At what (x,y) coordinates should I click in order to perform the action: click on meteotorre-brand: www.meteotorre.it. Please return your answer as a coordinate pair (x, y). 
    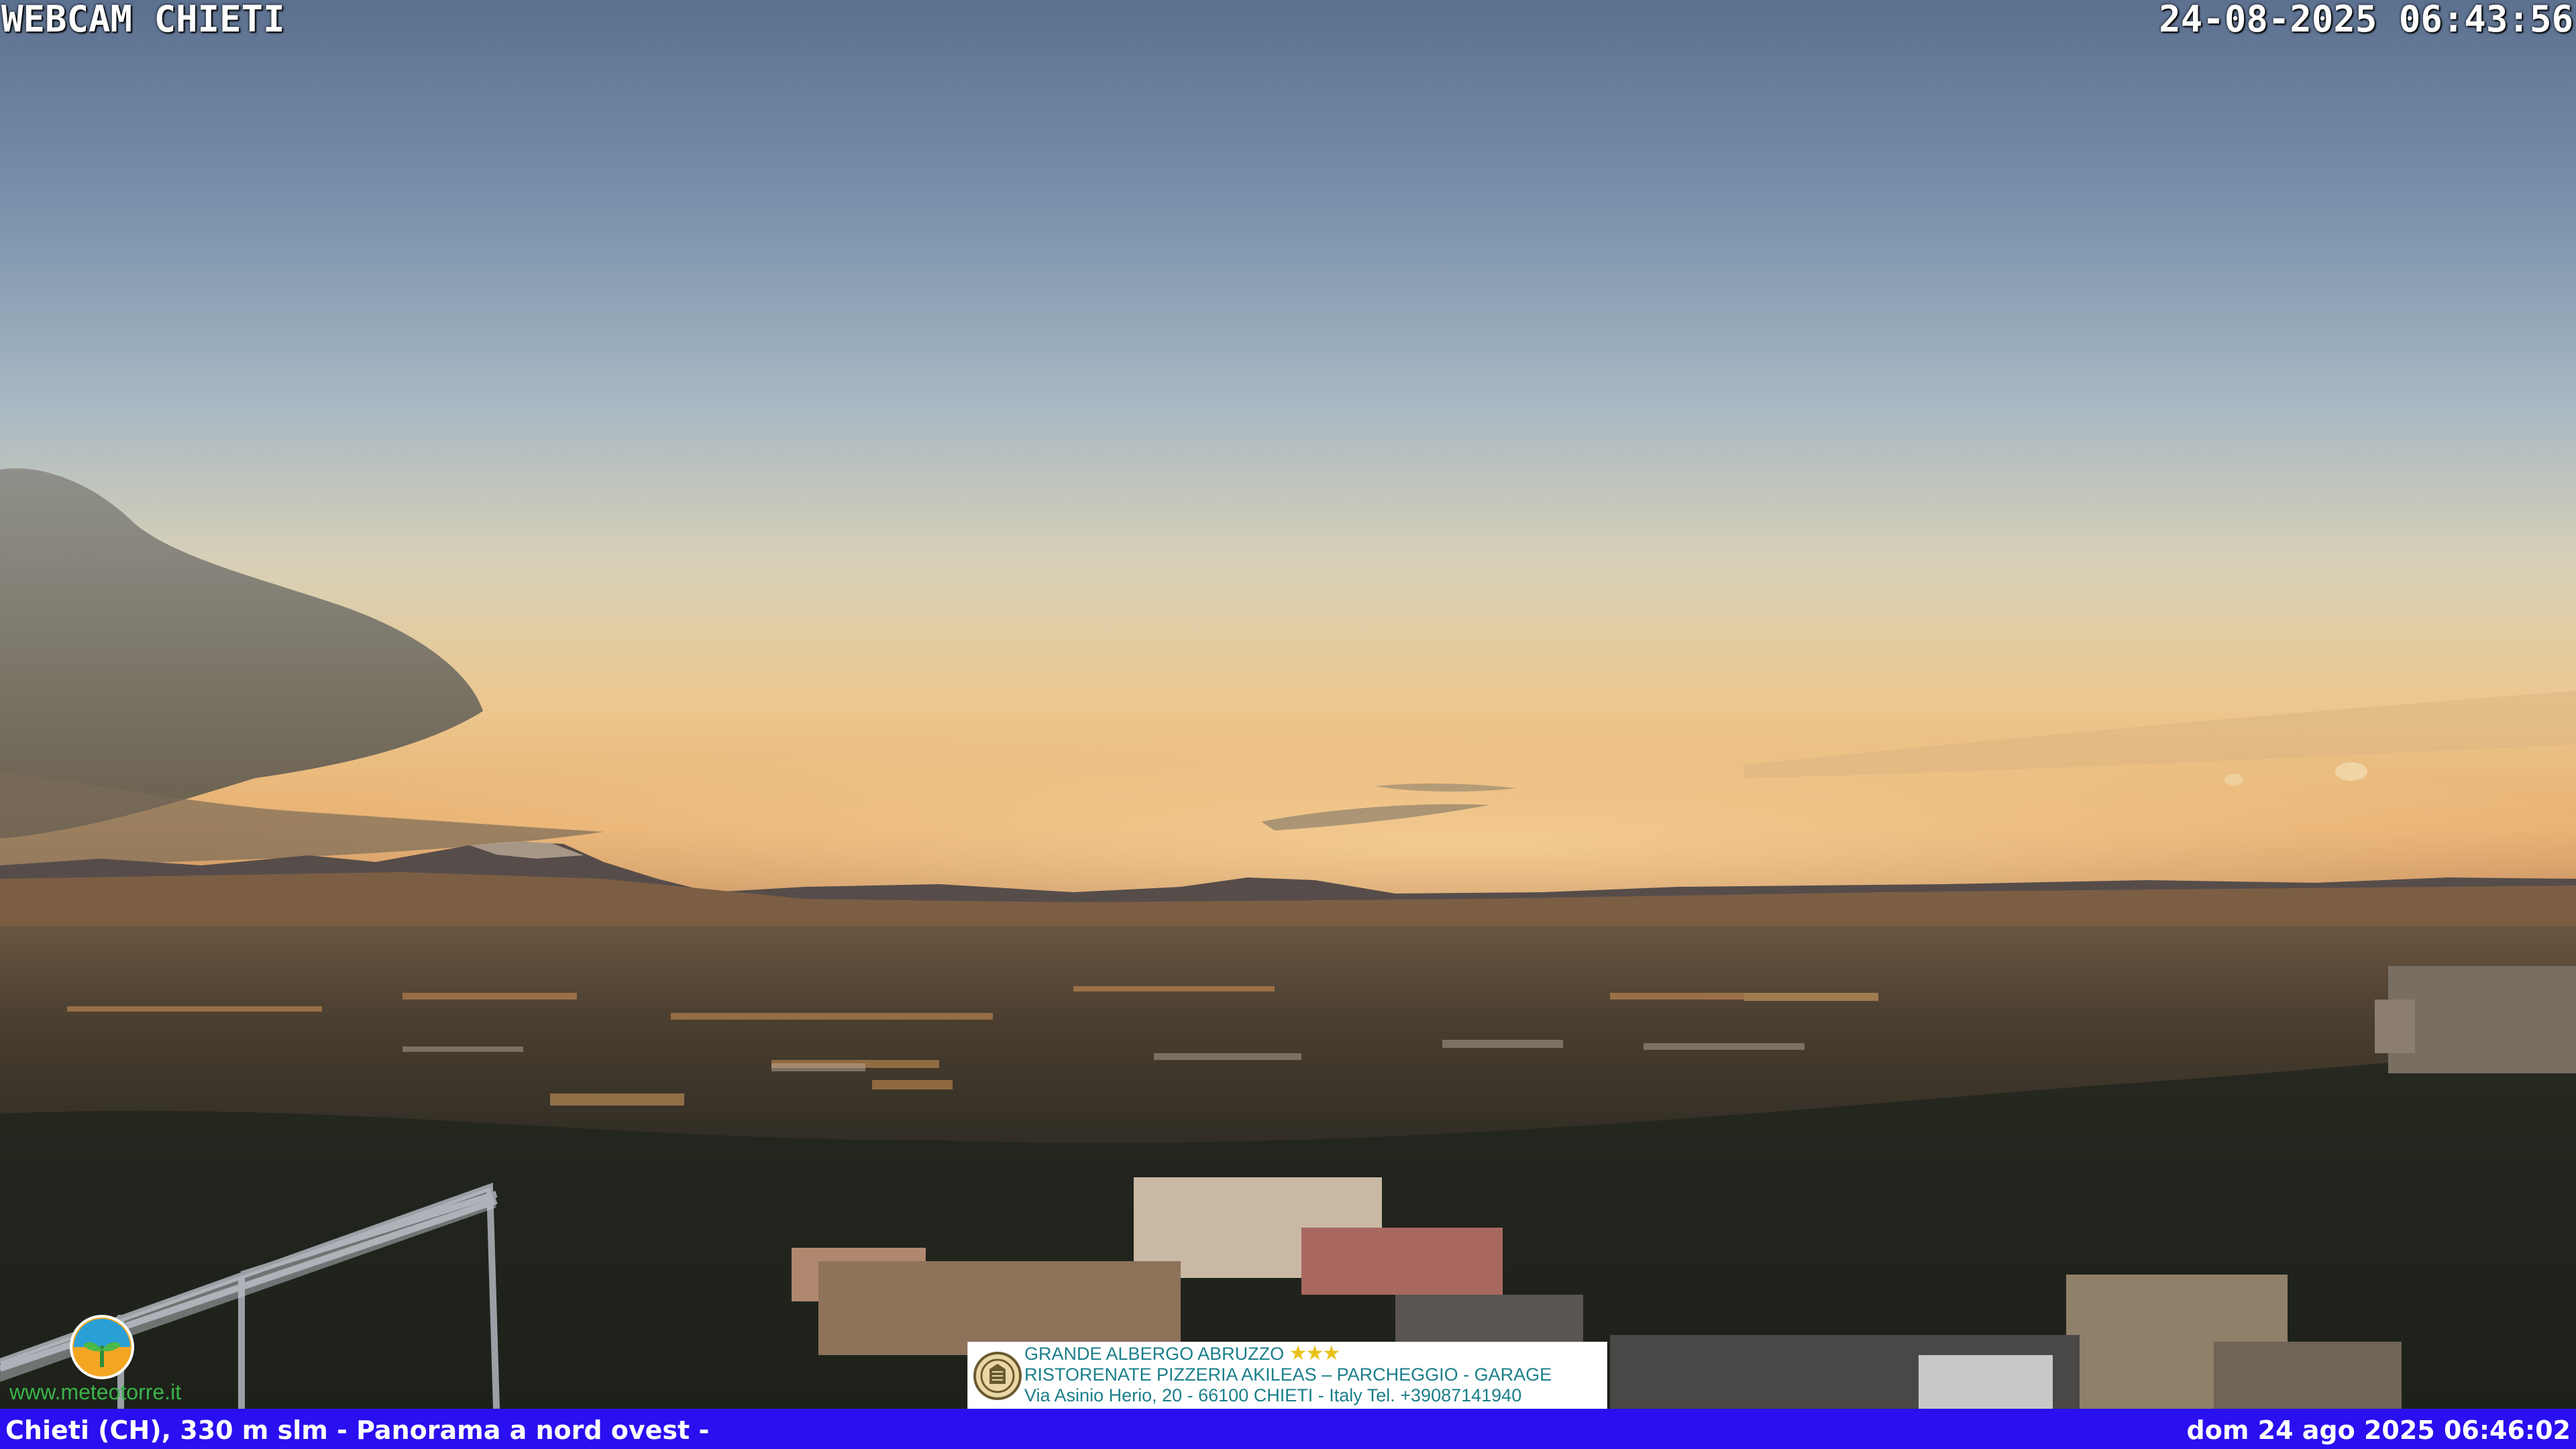
    Looking at the image, I should click on (114, 1359).